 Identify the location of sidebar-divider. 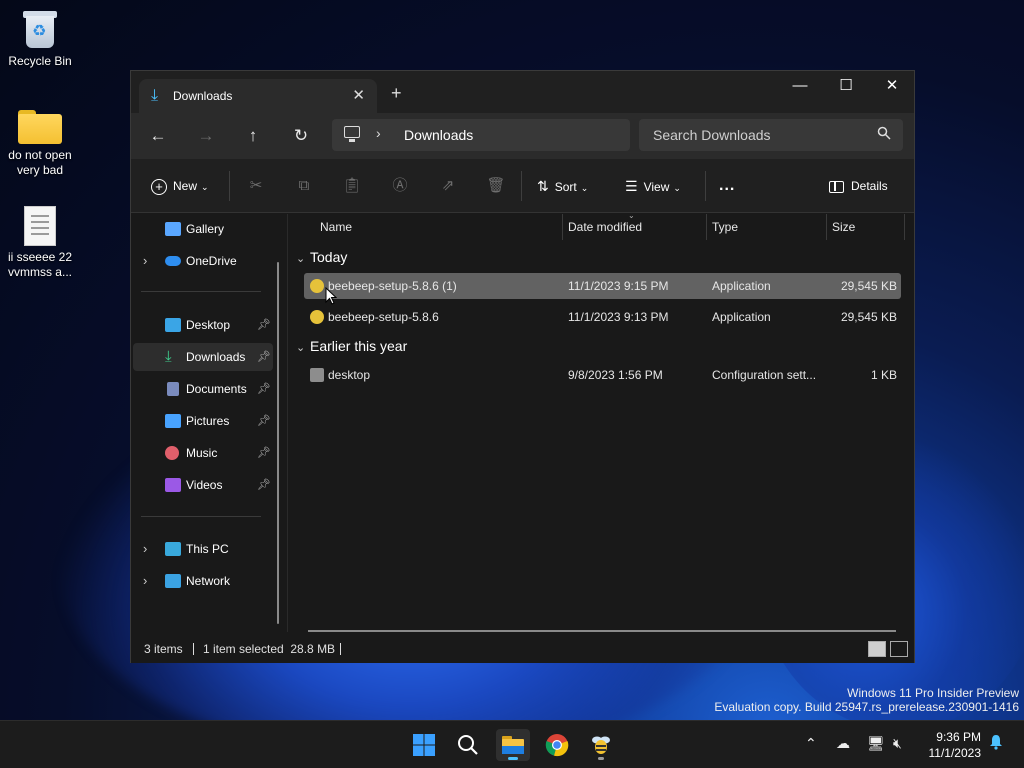
(201, 516).